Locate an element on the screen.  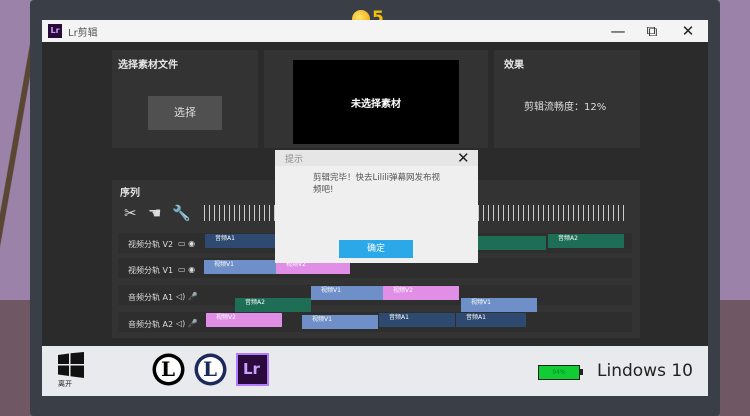
taskbar: 离开 L L Lr 94% Lindows 10 is located at coordinates (375, 371).